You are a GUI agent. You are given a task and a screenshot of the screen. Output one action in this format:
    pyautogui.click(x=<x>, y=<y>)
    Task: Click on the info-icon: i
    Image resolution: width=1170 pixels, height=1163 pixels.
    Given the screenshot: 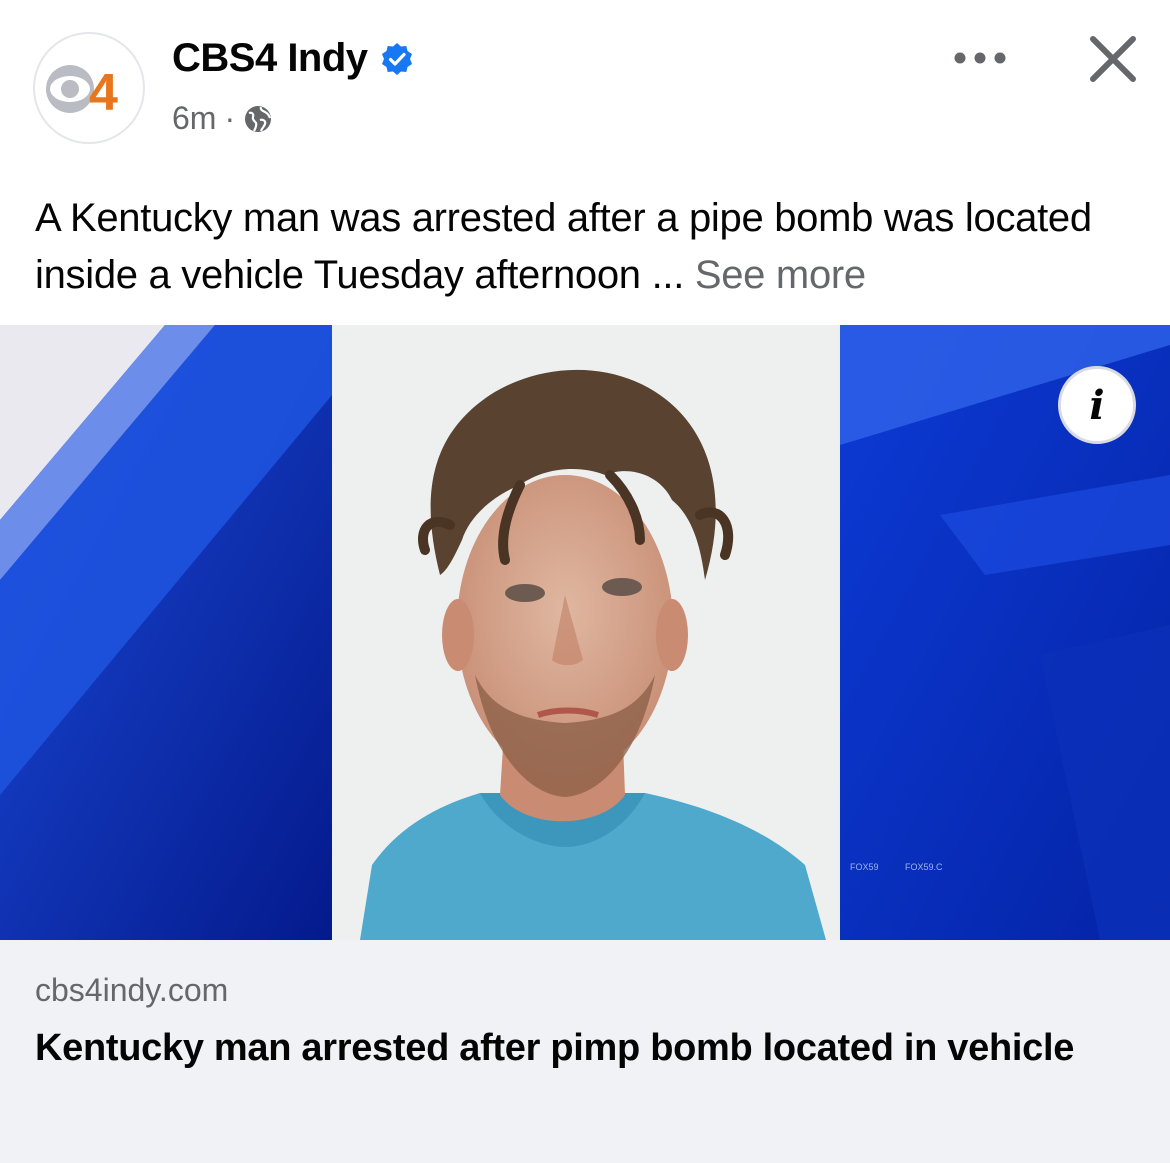 What is the action you would take?
    pyautogui.click(x=1097, y=405)
    